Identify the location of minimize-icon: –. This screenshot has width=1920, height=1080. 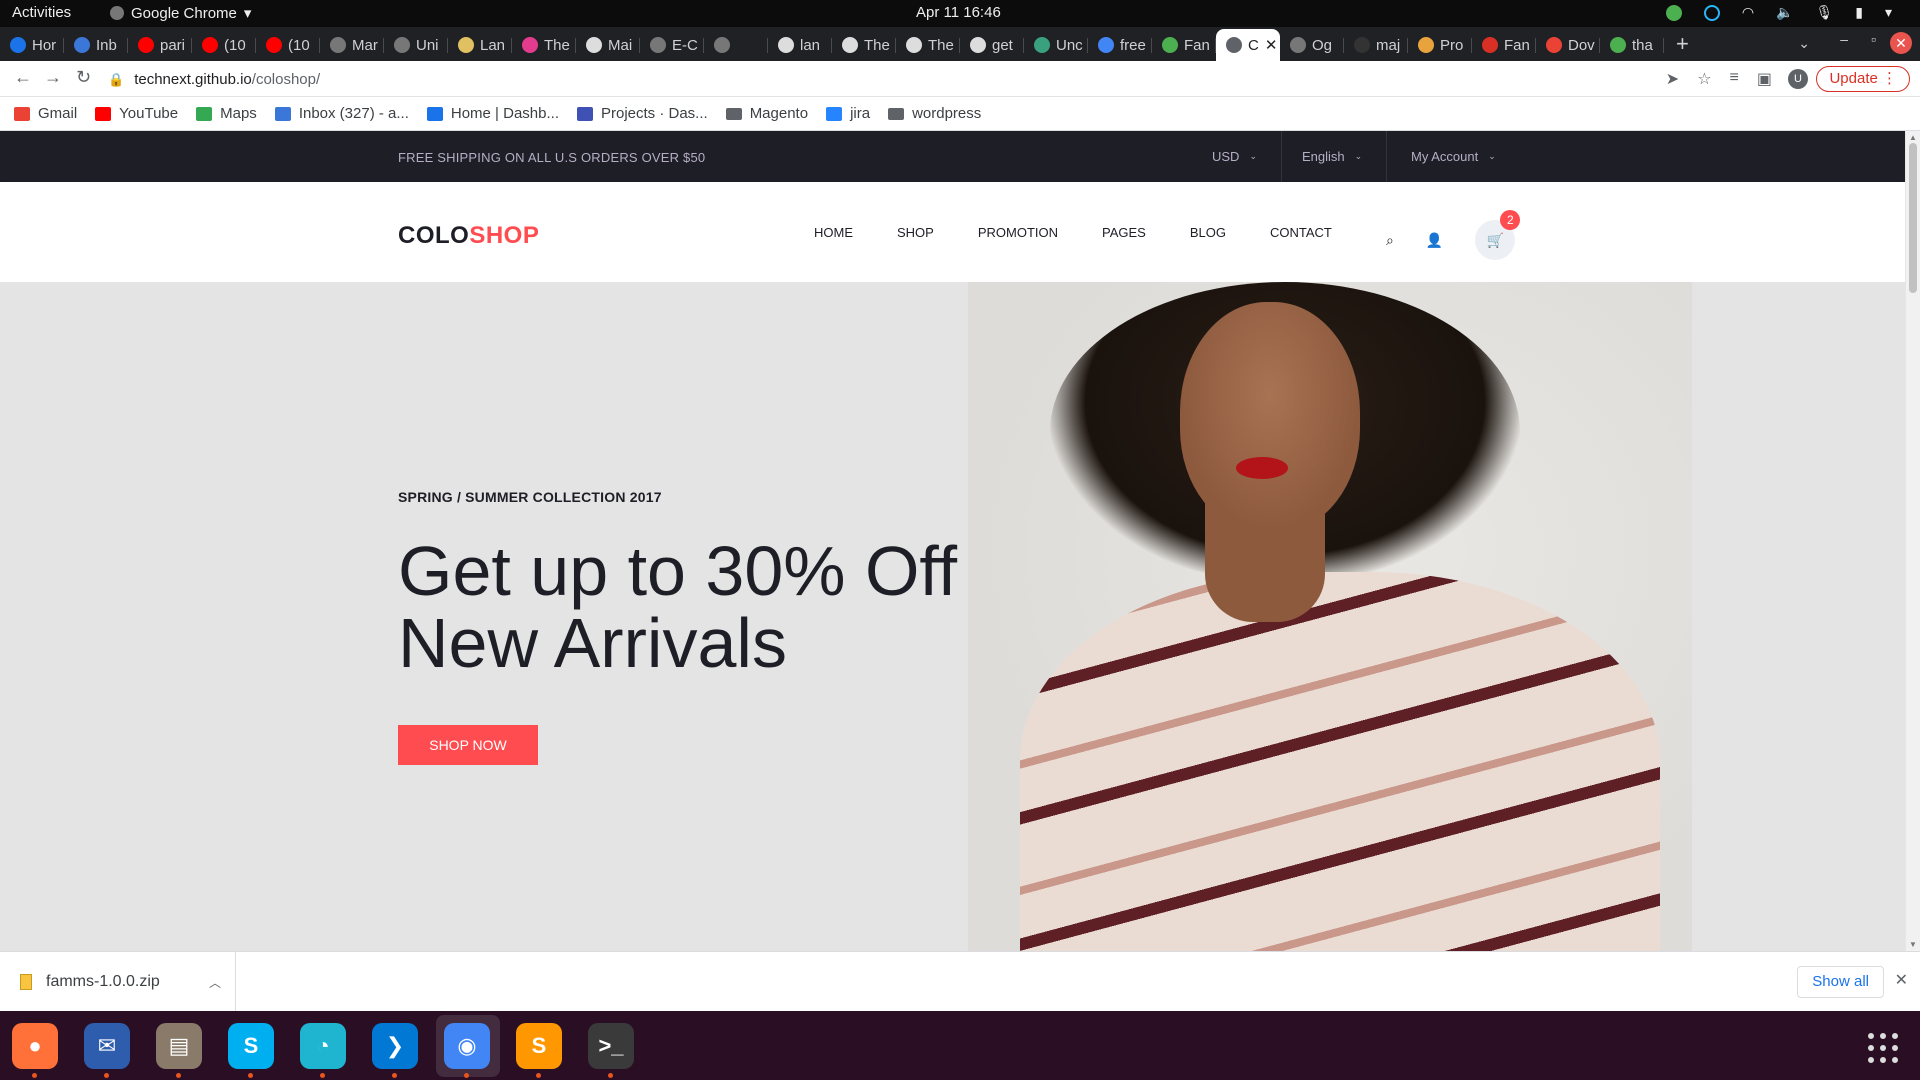
(1844, 39).